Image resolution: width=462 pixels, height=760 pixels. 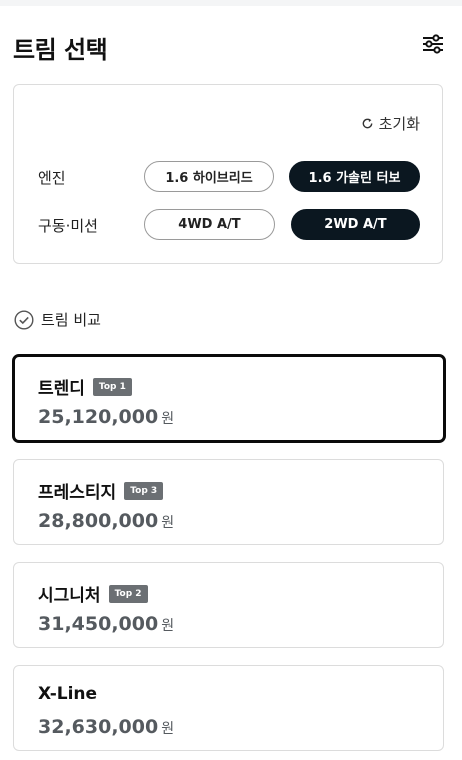 I want to click on trim-name: 시그니처, so click(x=69, y=596).